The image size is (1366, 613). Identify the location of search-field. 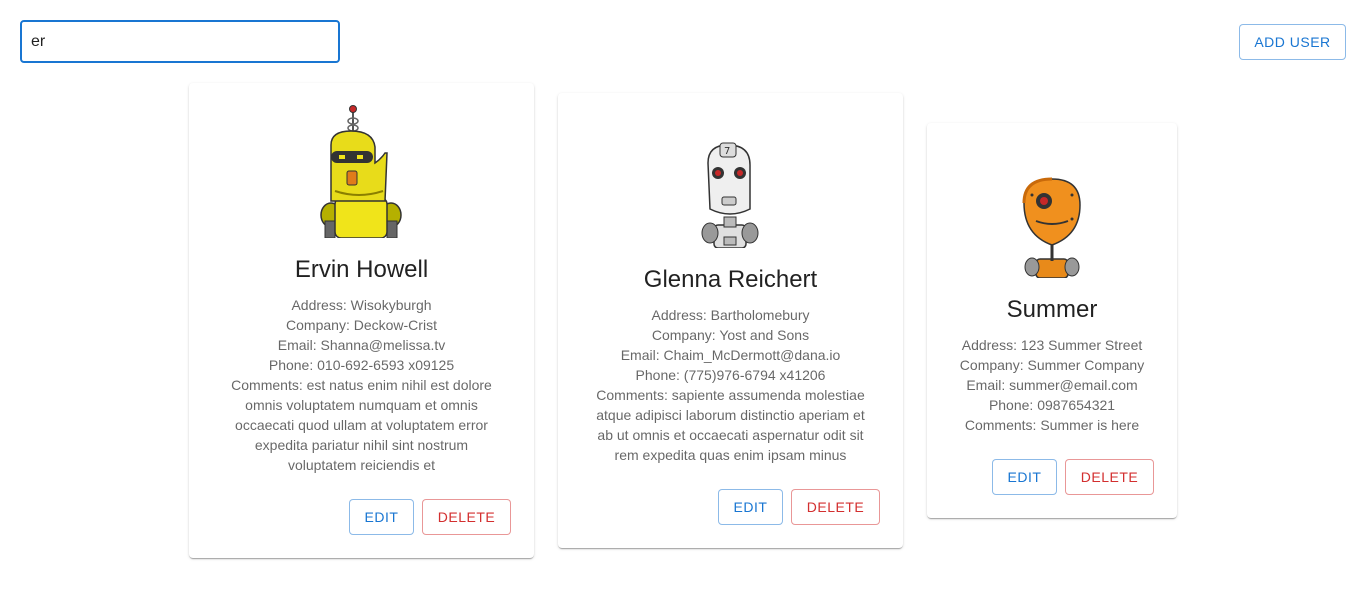
(180, 41).